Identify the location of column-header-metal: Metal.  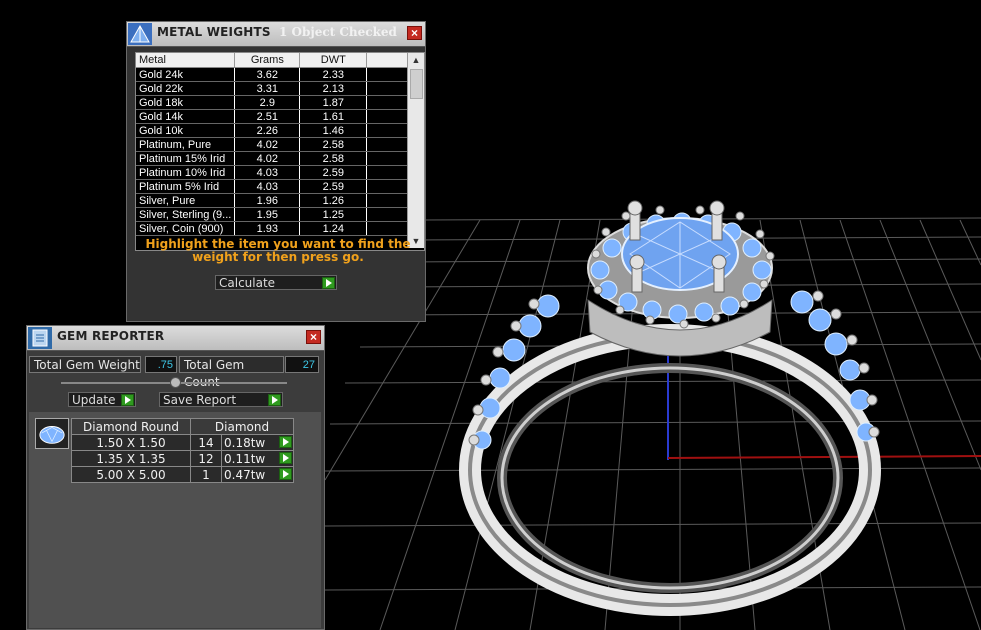
(186, 60).